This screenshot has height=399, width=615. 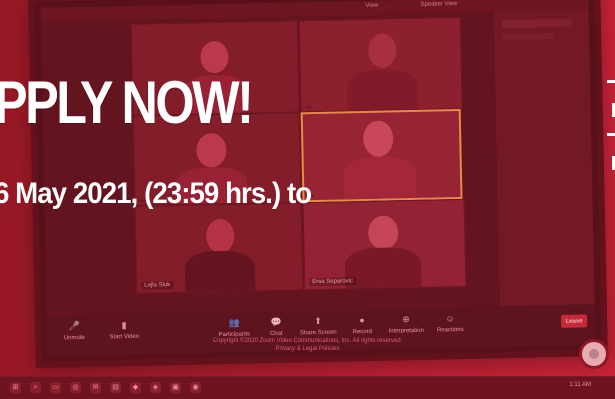 What do you see at coordinates (127, 102) in the screenshot?
I see `apply-now-headline: PPLY NOW!` at bounding box center [127, 102].